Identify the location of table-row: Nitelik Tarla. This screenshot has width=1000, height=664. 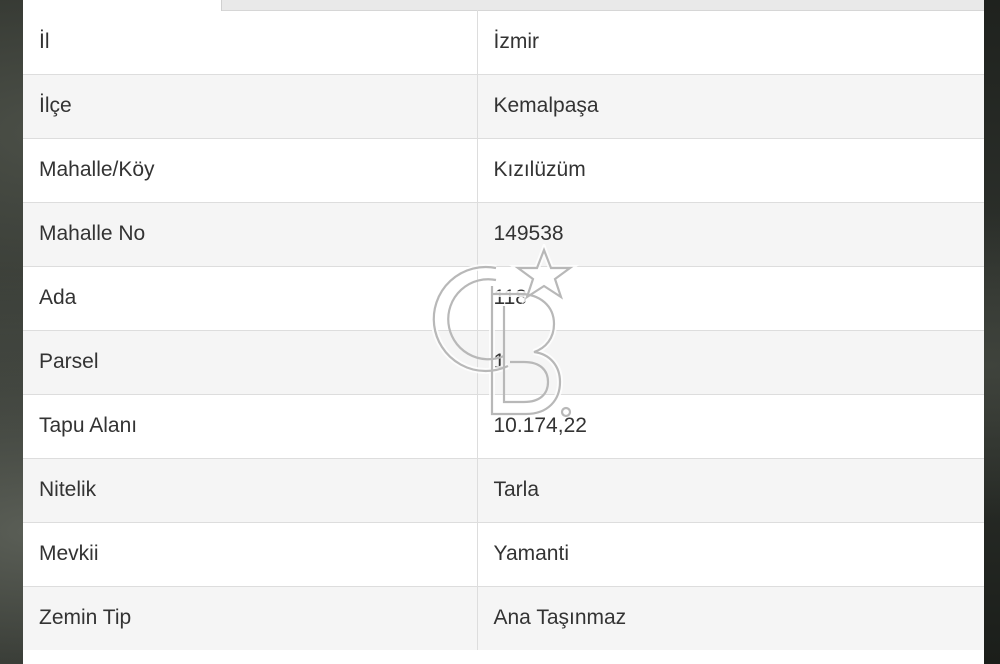
(503, 489).